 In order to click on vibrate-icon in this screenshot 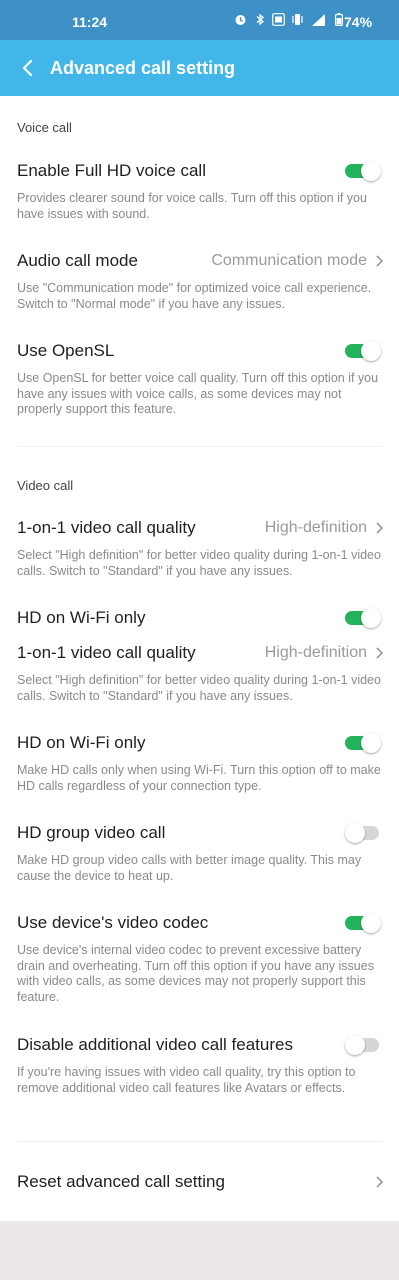, I will do `click(297, 19)`.